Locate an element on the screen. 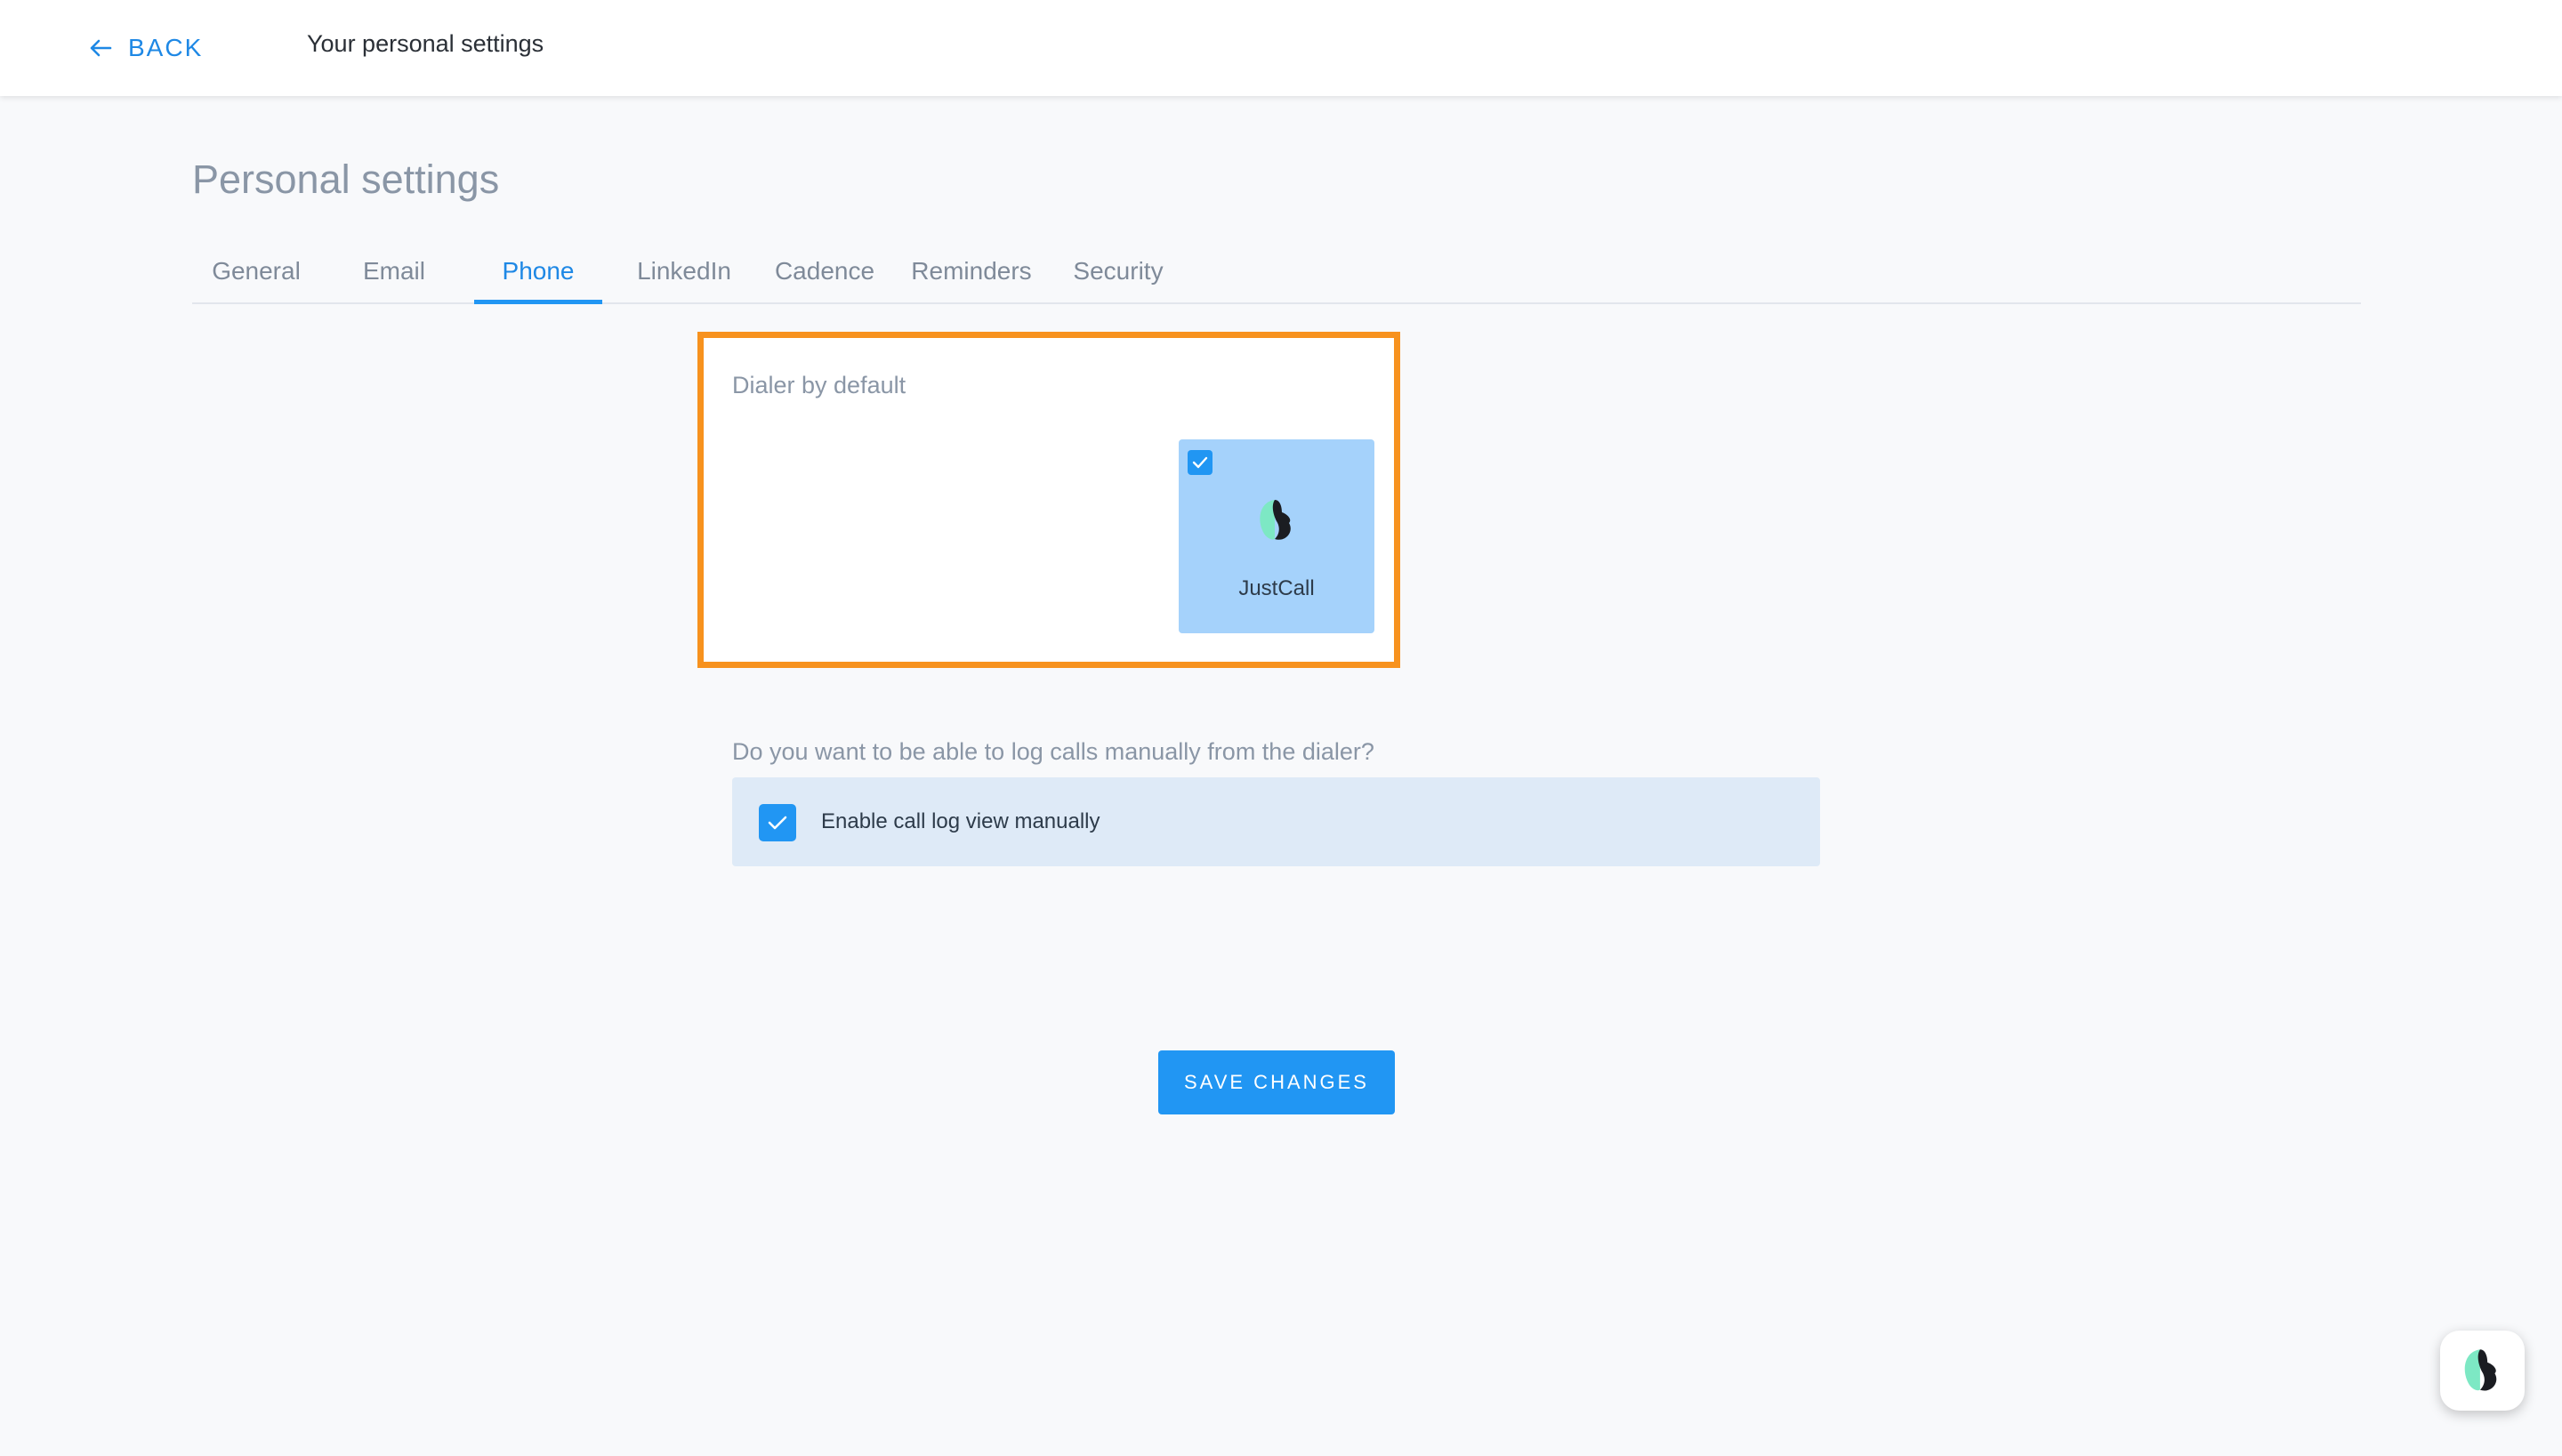 The height and width of the screenshot is (1456, 2562). tab-security: Security is located at coordinates (1118, 271).